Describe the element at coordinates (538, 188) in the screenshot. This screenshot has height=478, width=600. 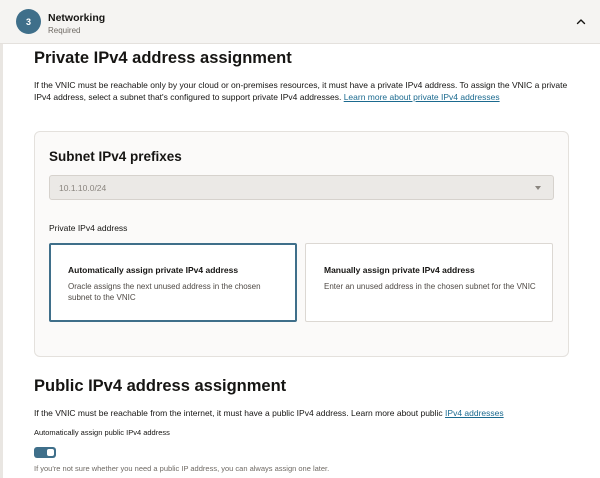
I see `chevron-down-icon` at that location.